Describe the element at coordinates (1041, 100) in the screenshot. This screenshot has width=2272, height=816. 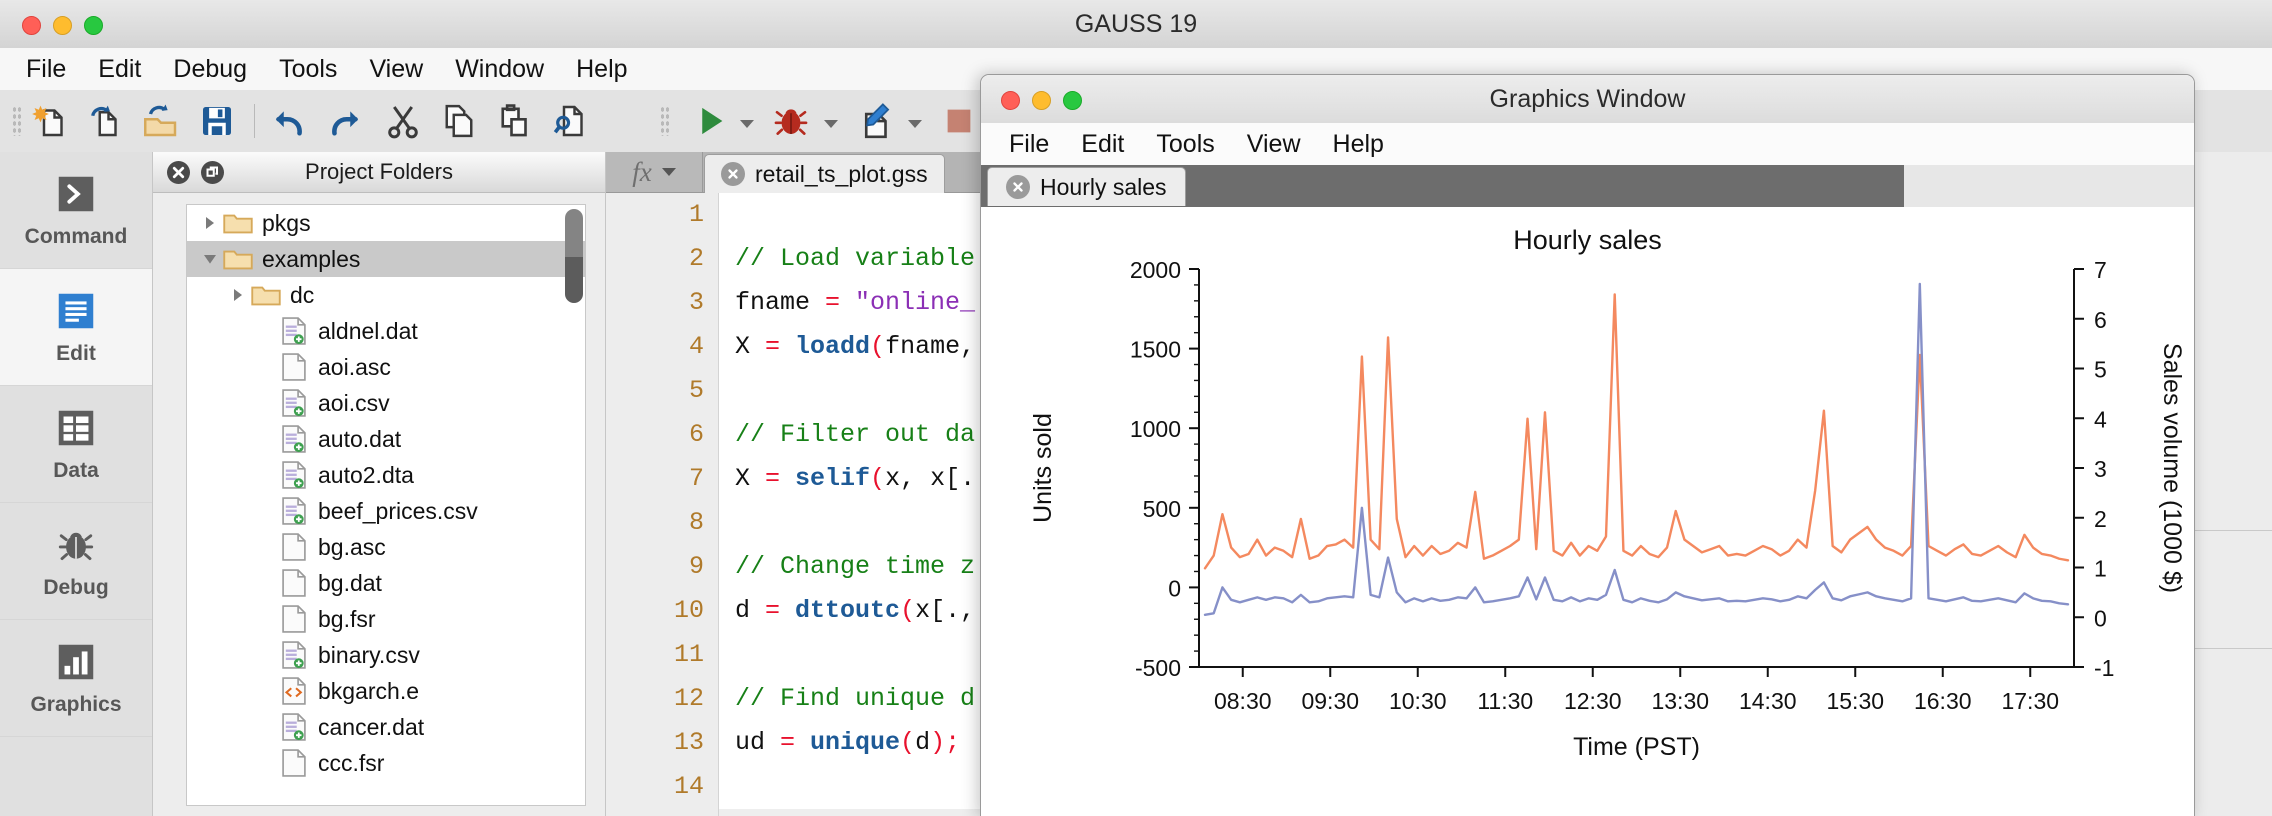
I see `graphics-minimize-button` at that location.